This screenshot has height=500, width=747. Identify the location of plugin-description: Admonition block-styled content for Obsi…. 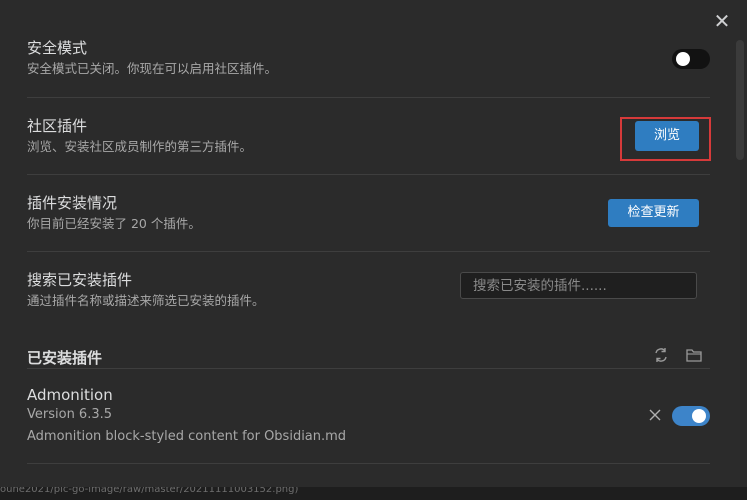
(187, 436).